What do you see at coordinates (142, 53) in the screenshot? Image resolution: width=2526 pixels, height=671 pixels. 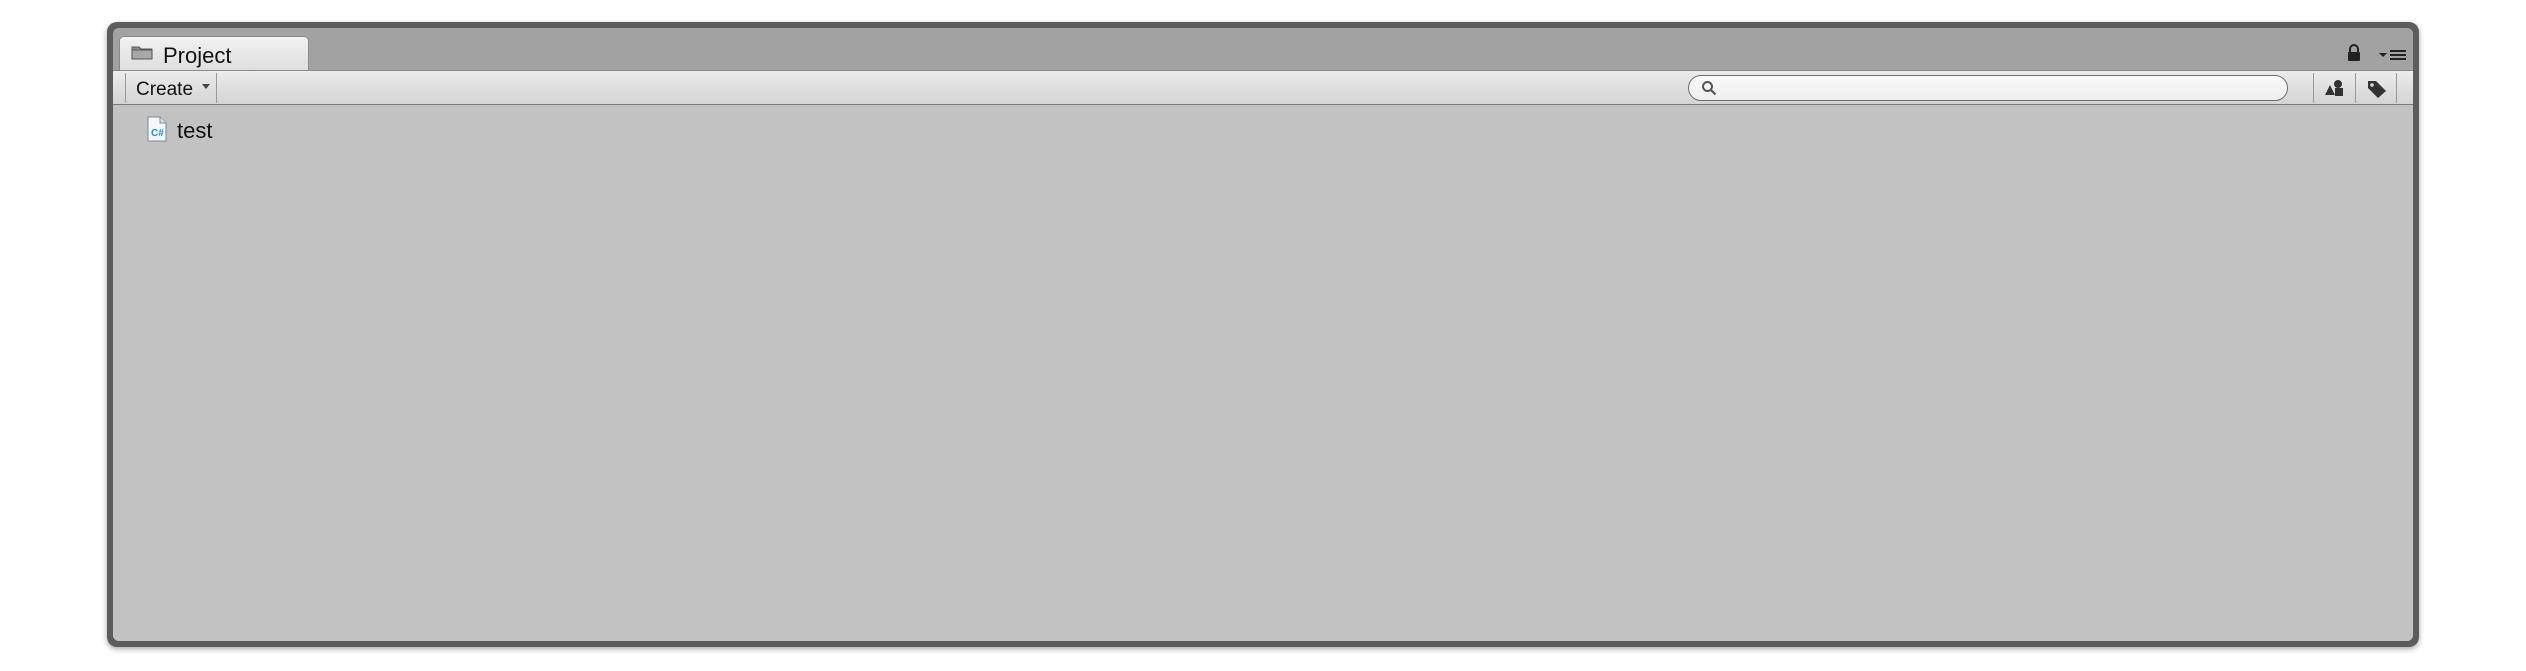 I see `folder-icon` at bounding box center [142, 53].